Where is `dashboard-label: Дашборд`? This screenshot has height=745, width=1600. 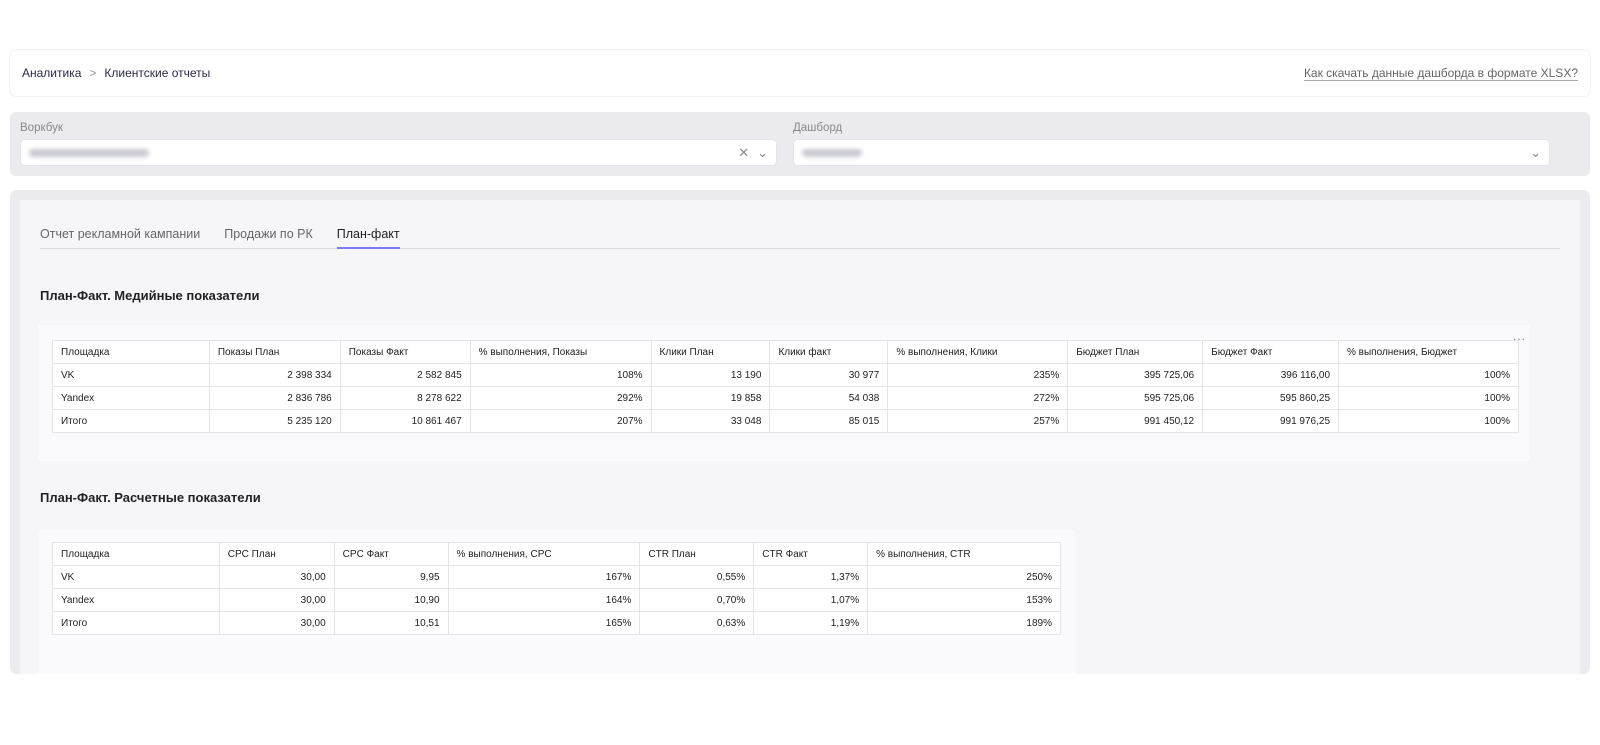
dashboard-label: Дашборд is located at coordinates (818, 128).